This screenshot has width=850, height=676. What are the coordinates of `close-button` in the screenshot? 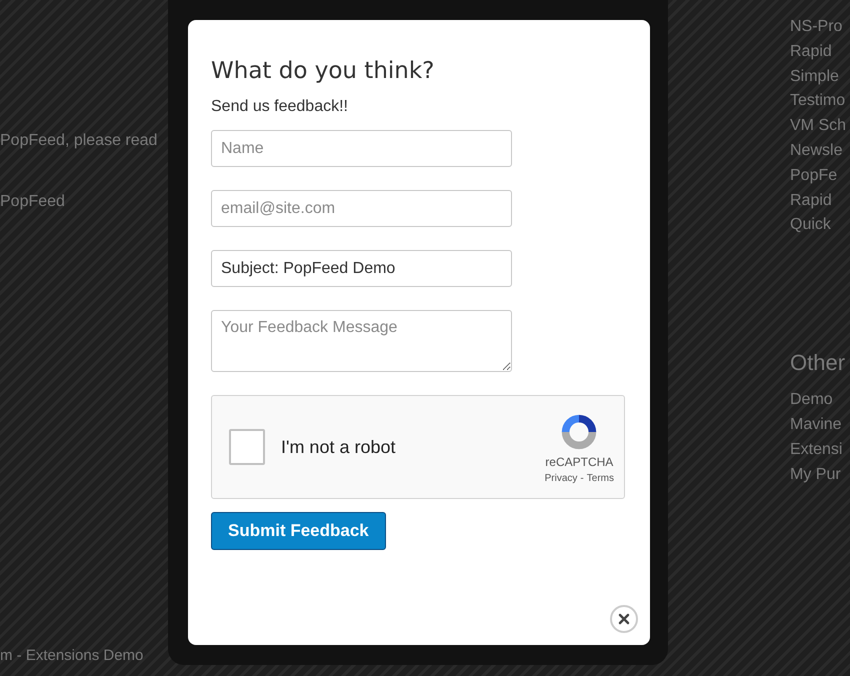 It's located at (624, 619).